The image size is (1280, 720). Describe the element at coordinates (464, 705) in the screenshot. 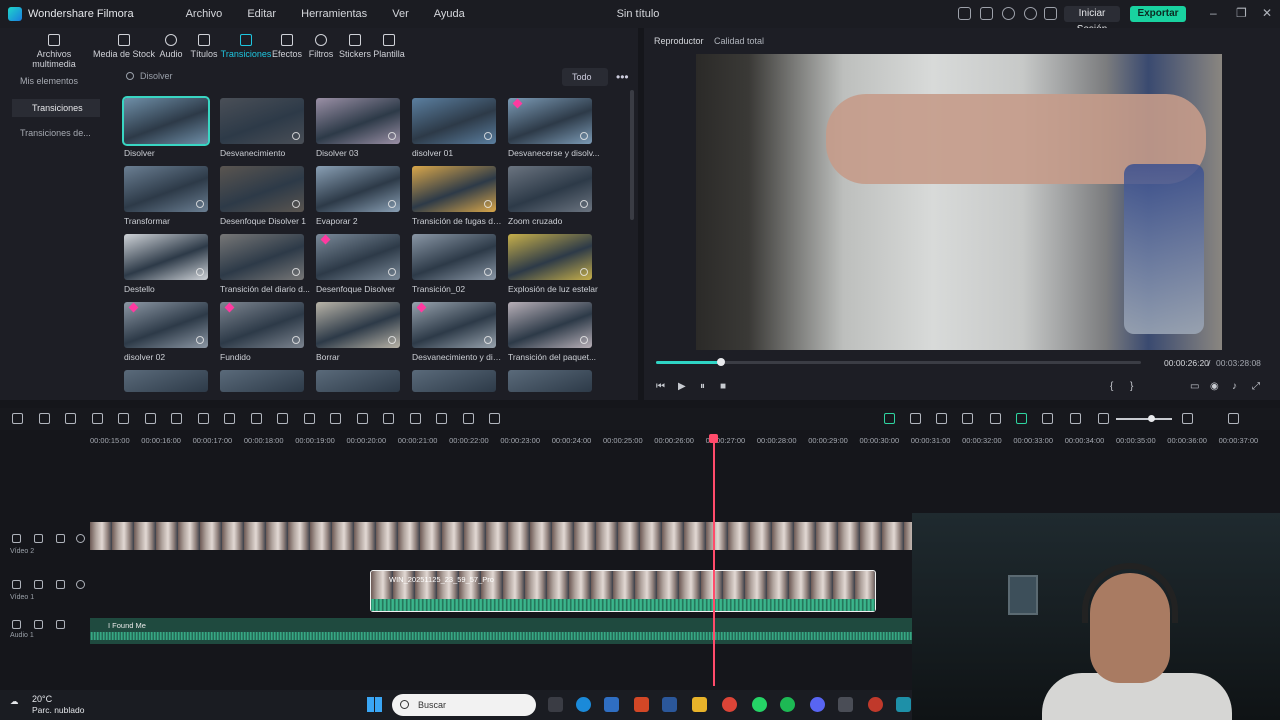

I see `taskbar-search: Buscar` at that location.